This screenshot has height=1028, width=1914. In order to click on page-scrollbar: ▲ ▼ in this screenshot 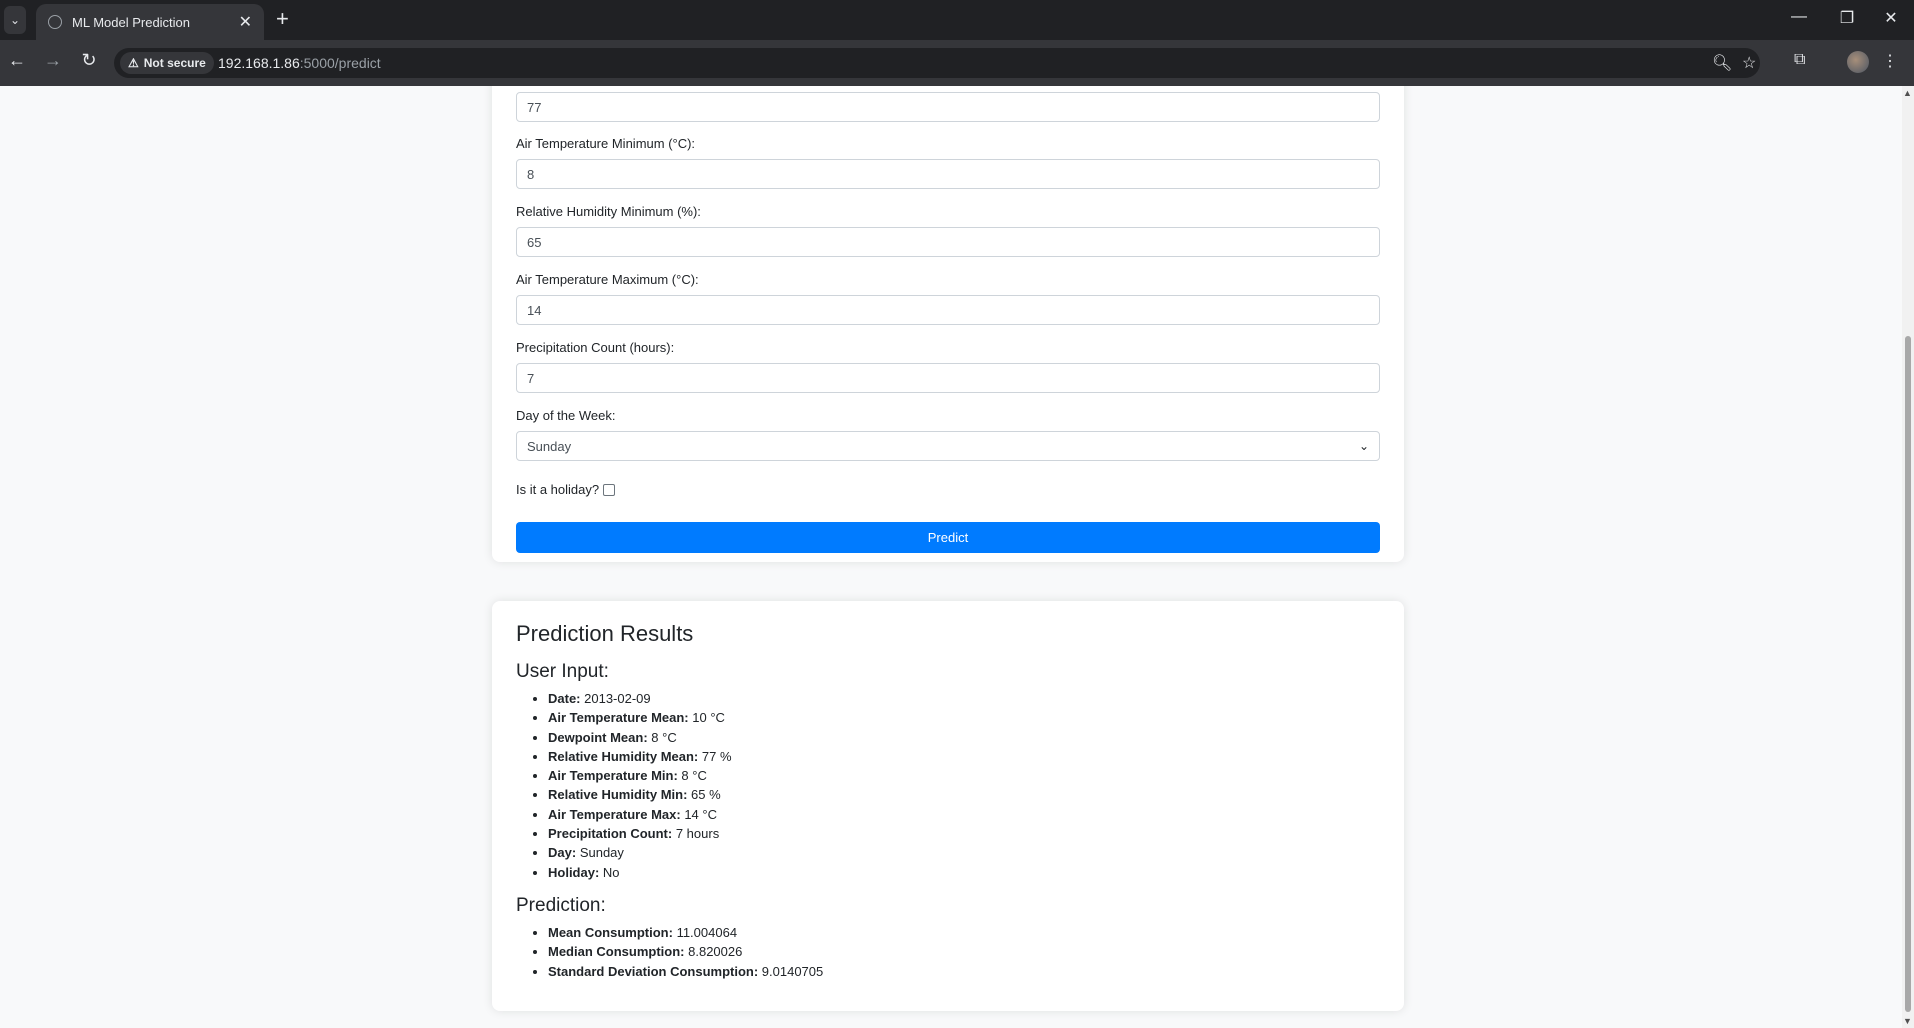, I will do `click(1908, 557)`.